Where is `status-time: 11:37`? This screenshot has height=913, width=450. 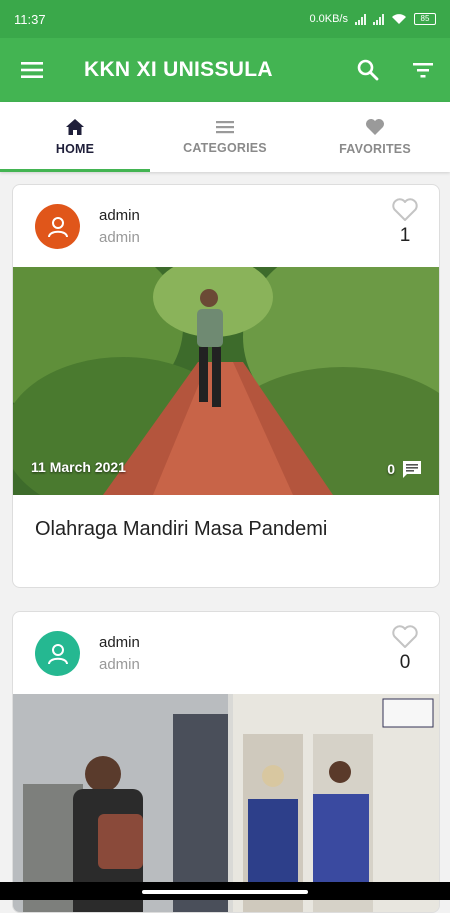 status-time: 11:37 is located at coordinates (30, 19).